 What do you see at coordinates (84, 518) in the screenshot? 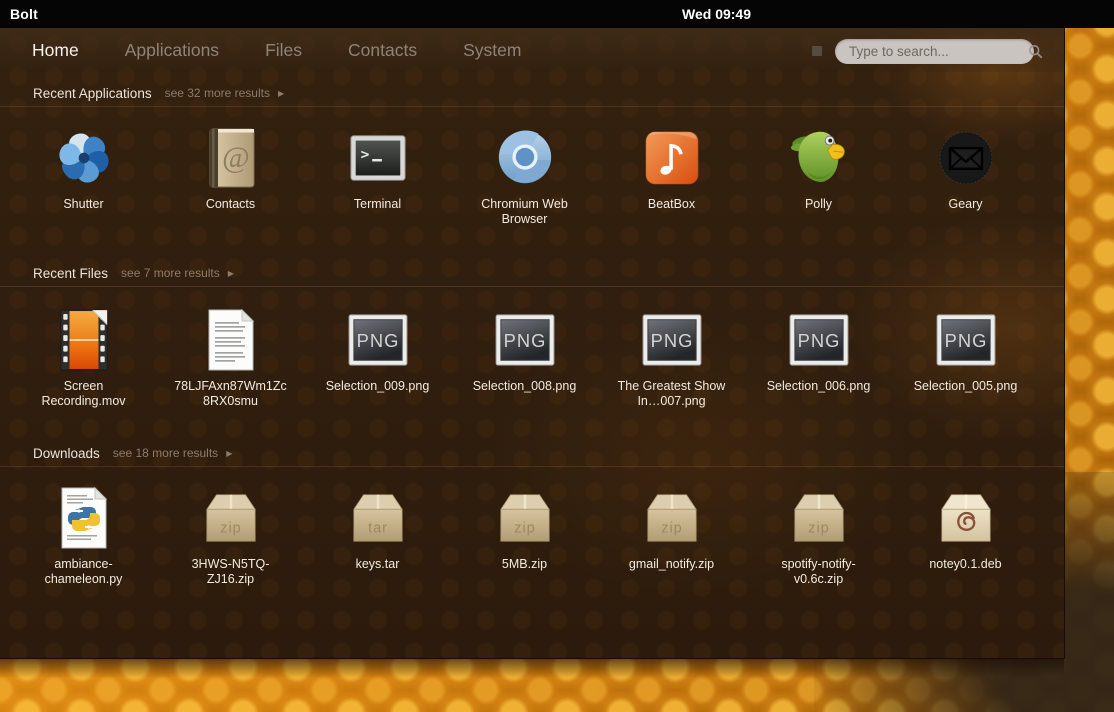
I see `python-script-icon` at bounding box center [84, 518].